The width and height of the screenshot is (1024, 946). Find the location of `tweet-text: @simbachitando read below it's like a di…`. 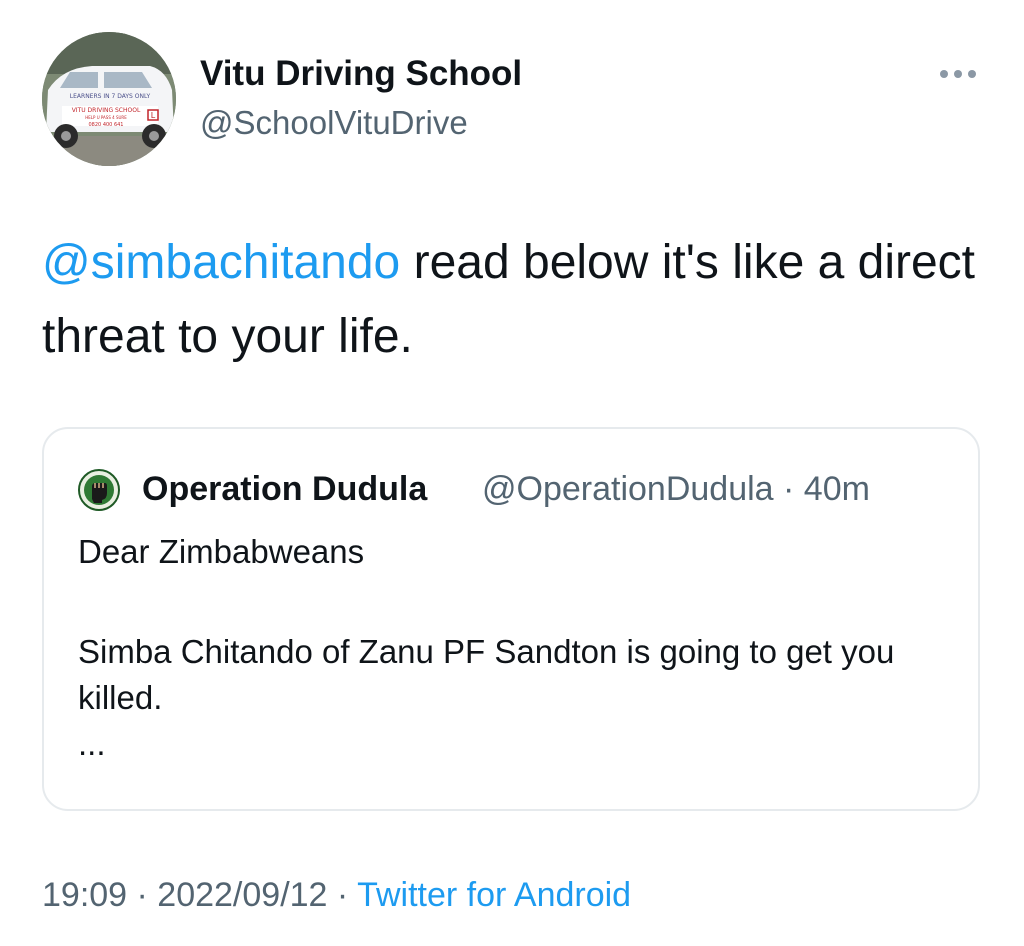

tweet-text: @simbachitando read below it's like a di… is located at coordinates (512, 300).